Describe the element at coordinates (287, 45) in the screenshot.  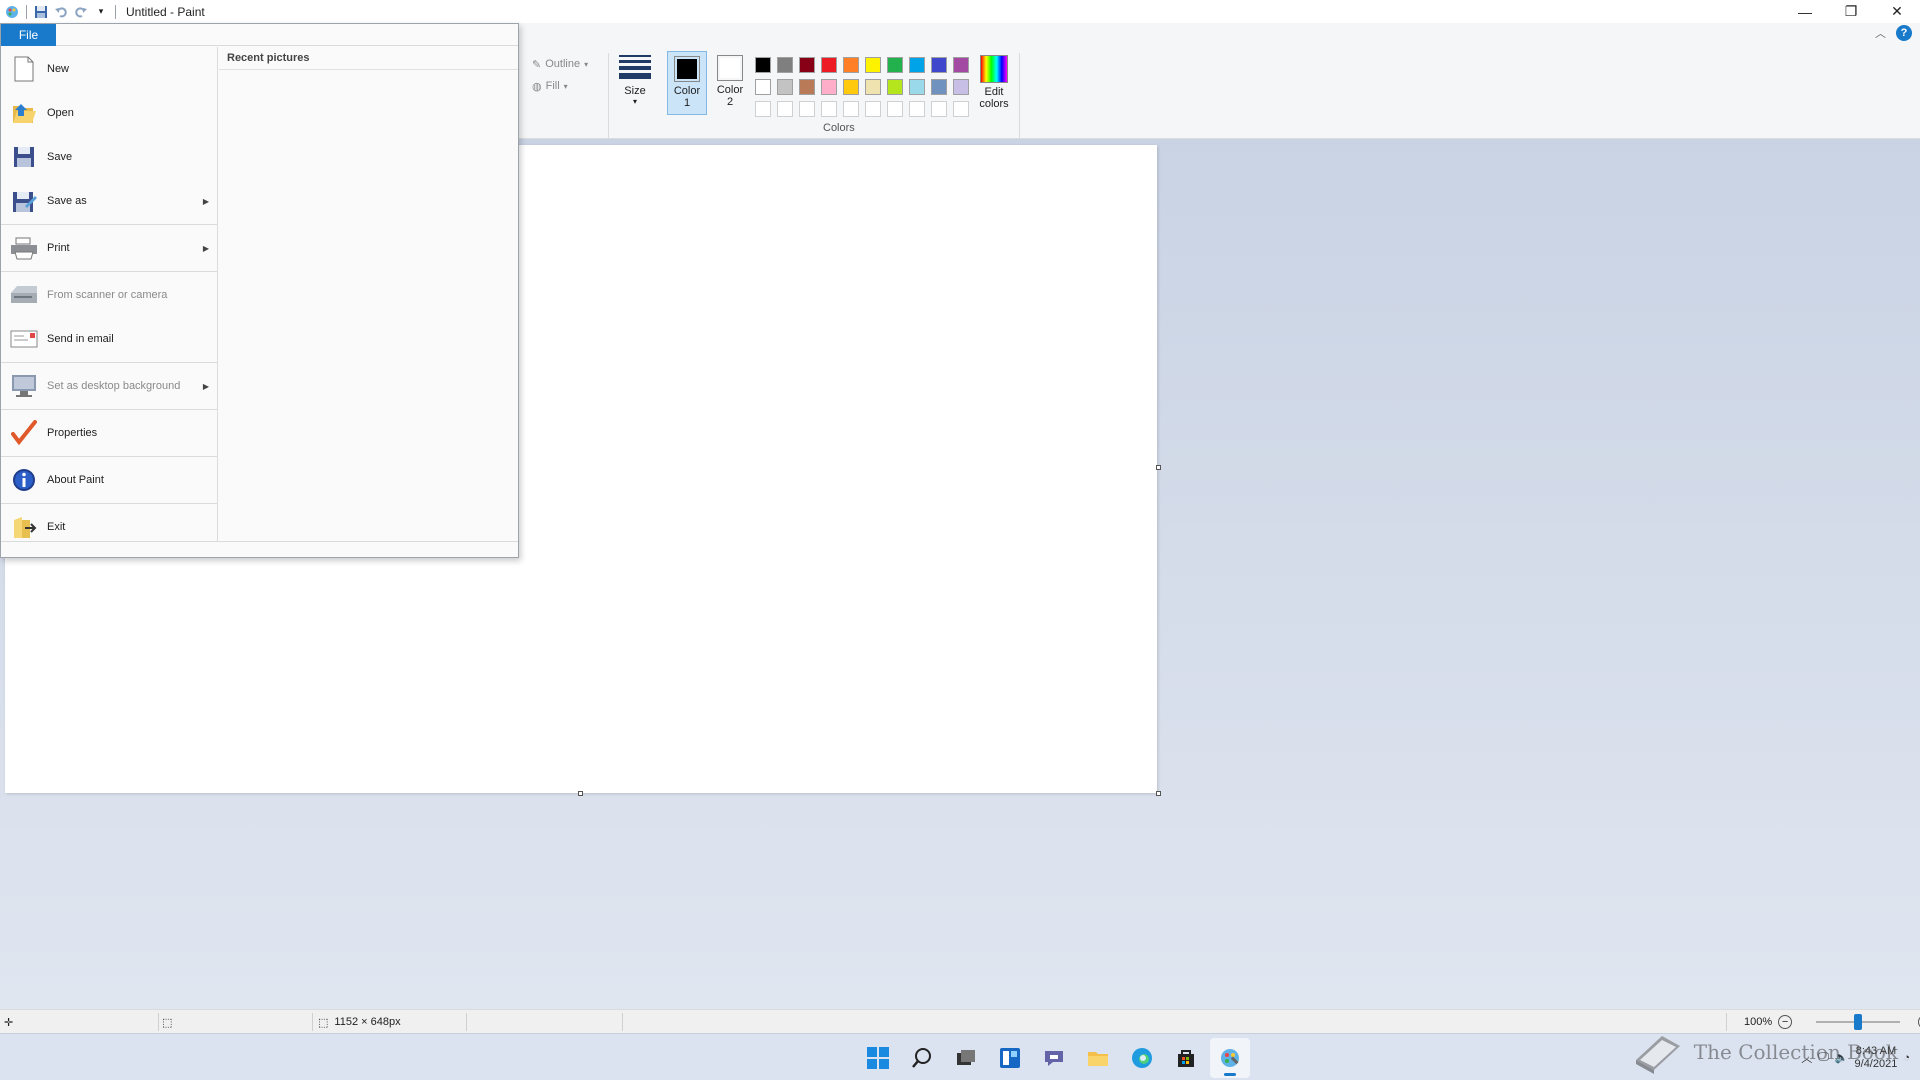
I see `menu-top-border` at that location.